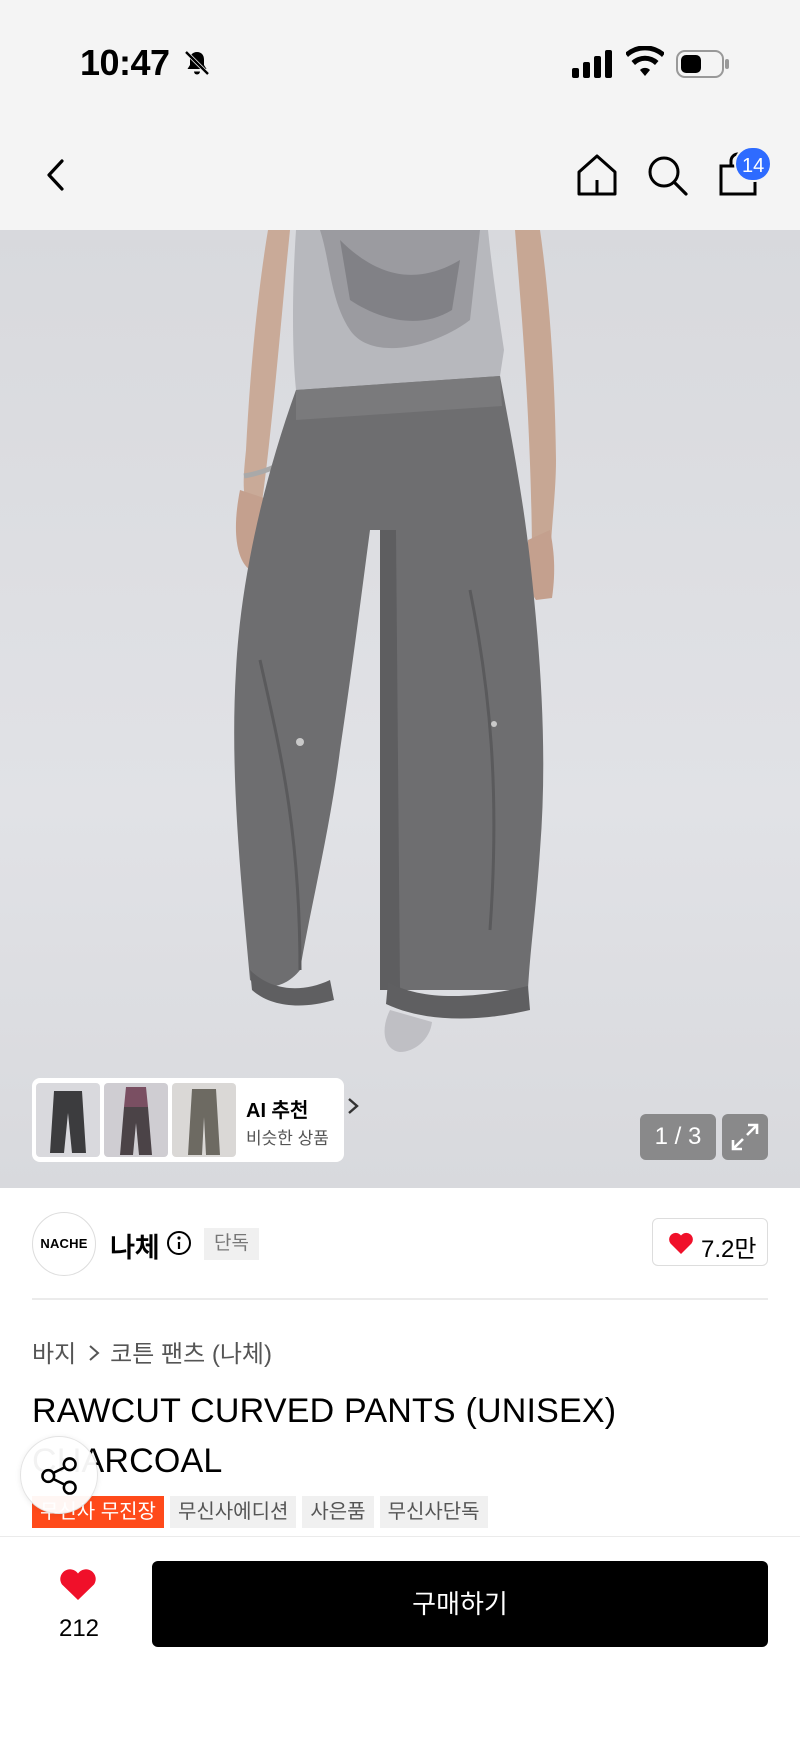 The width and height of the screenshot is (800, 1740). I want to click on brand-name: 나체, so click(135, 1245).